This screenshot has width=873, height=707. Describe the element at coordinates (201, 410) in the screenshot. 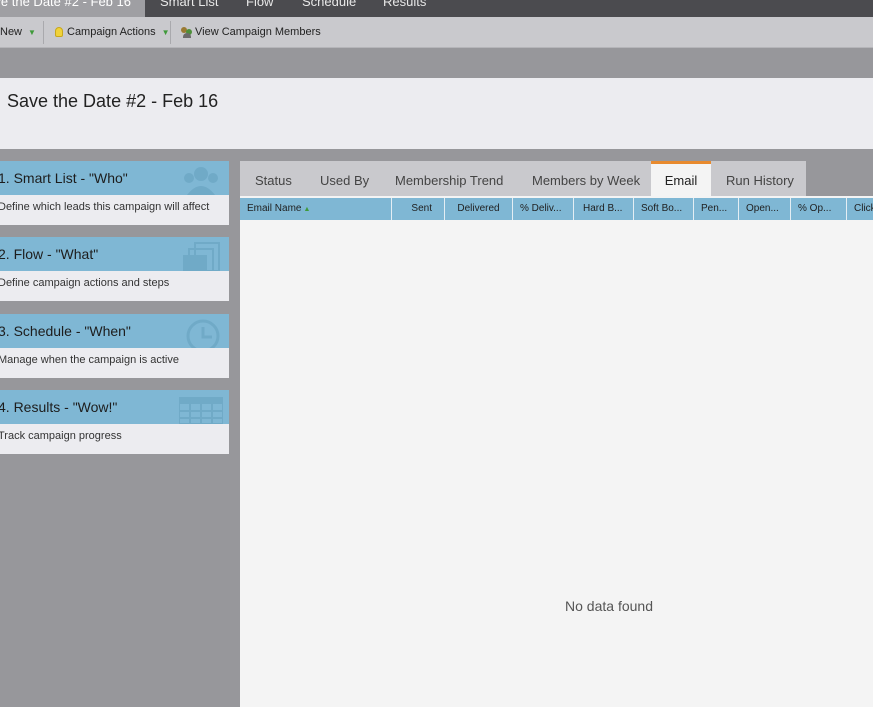

I see `table-icon` at that location.